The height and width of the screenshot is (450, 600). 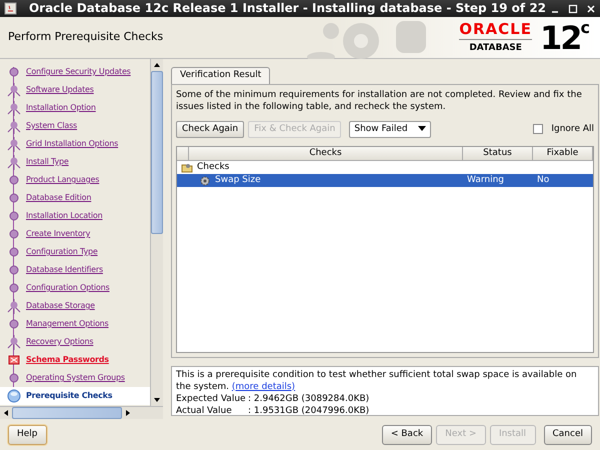 What do you see at coordinates (210, 129) in the screenshot?
I see `check-again-button: Check Again` at bounding box center [210, 129].